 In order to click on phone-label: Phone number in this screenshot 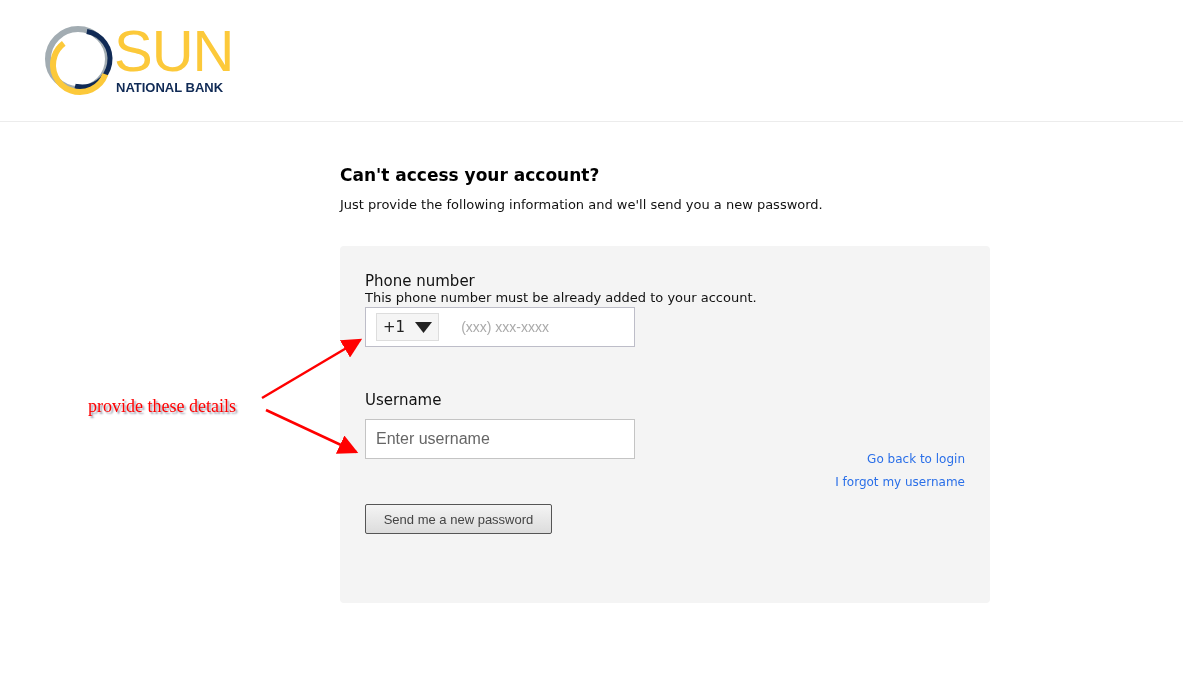, I will do `click(420, 281)`.